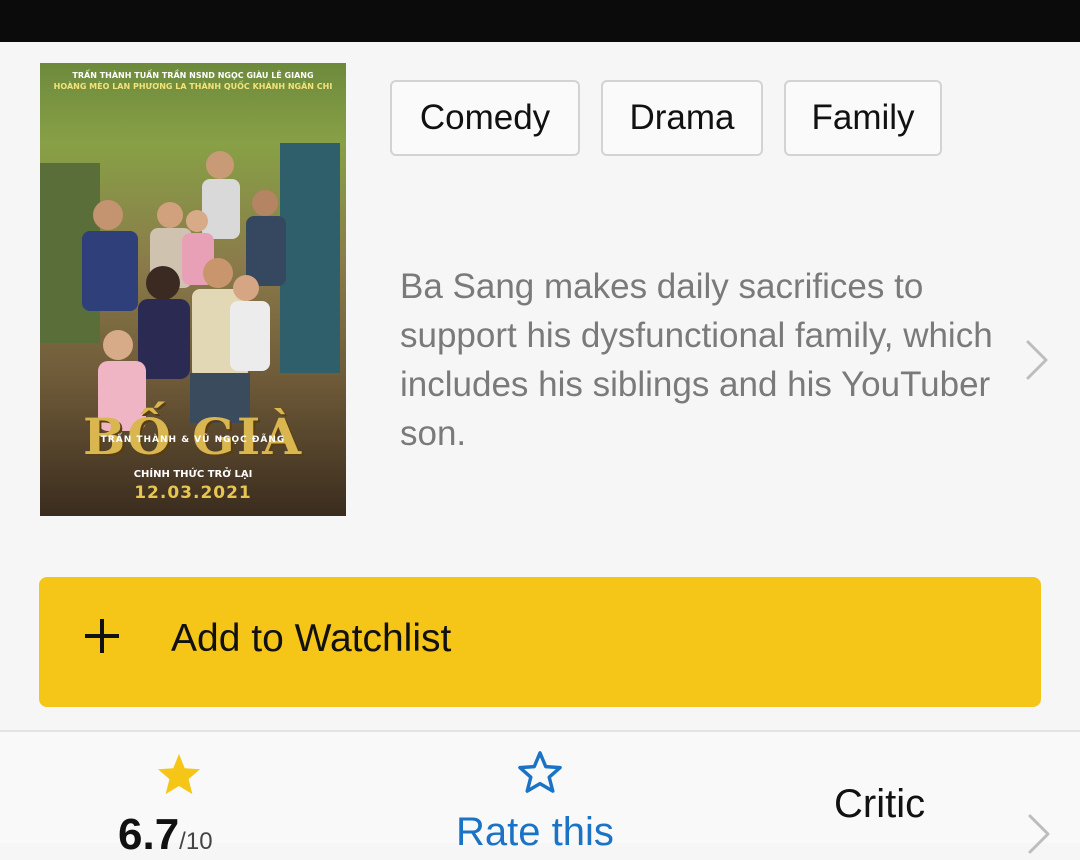 Image resolution: width=1080 pixels, height=860 pixels. What do you see at coordinates (682, 118) in the screenshot?
I see `genre-chip-drama: Drama` at bounding box center [682, 118].